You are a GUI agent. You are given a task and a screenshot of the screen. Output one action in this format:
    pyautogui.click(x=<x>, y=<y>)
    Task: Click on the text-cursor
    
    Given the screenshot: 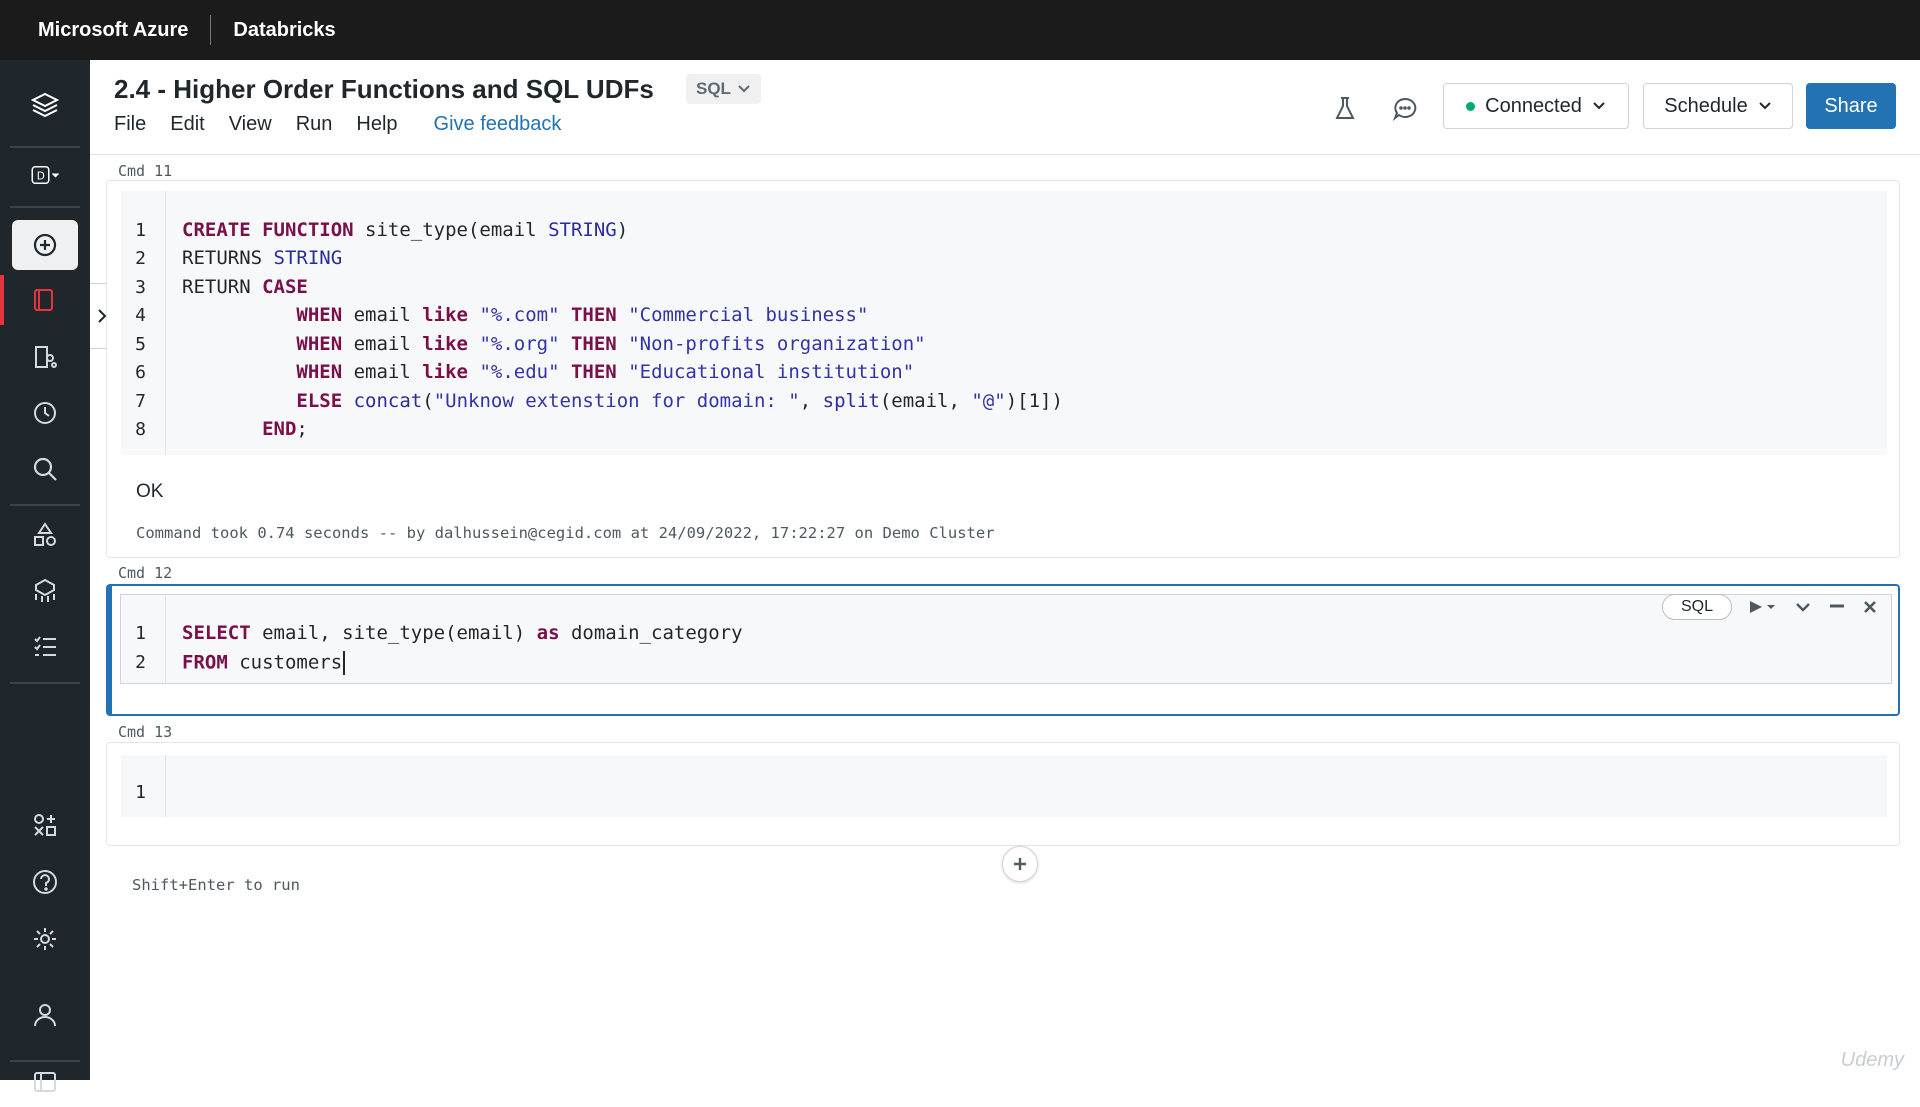 What is the action you would take?
    pyautogui.click(x=344, y=663)
    